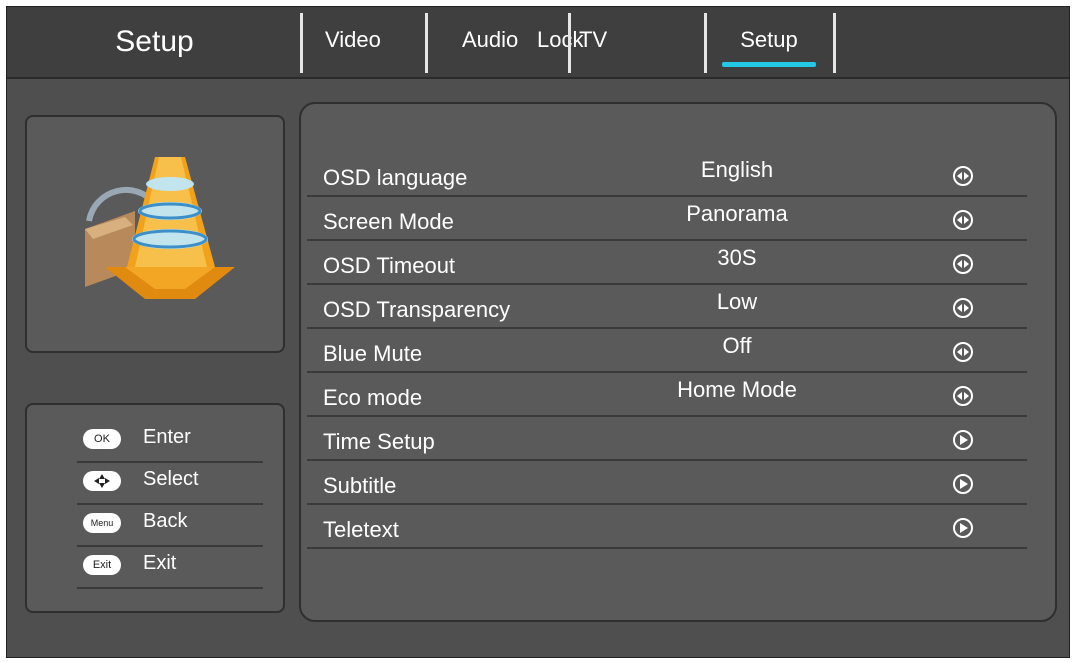  Describe the element at coordinates (160, 228) in the screenshot. I see `setup-cone-icon` at that location.